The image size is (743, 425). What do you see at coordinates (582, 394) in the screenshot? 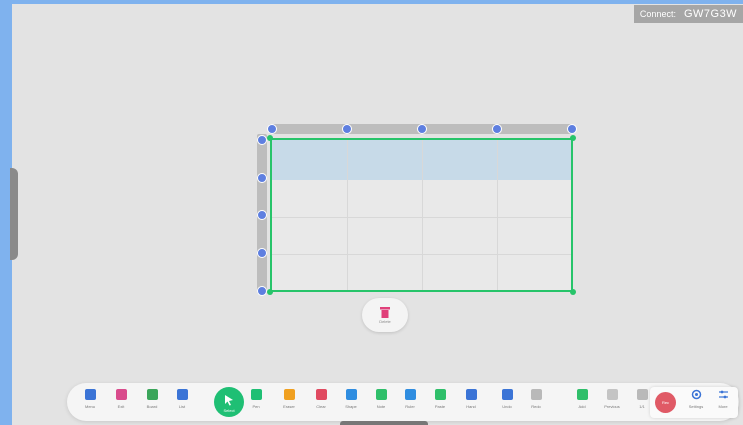
I see `add-page-icon` at bounding box center [582, 394].